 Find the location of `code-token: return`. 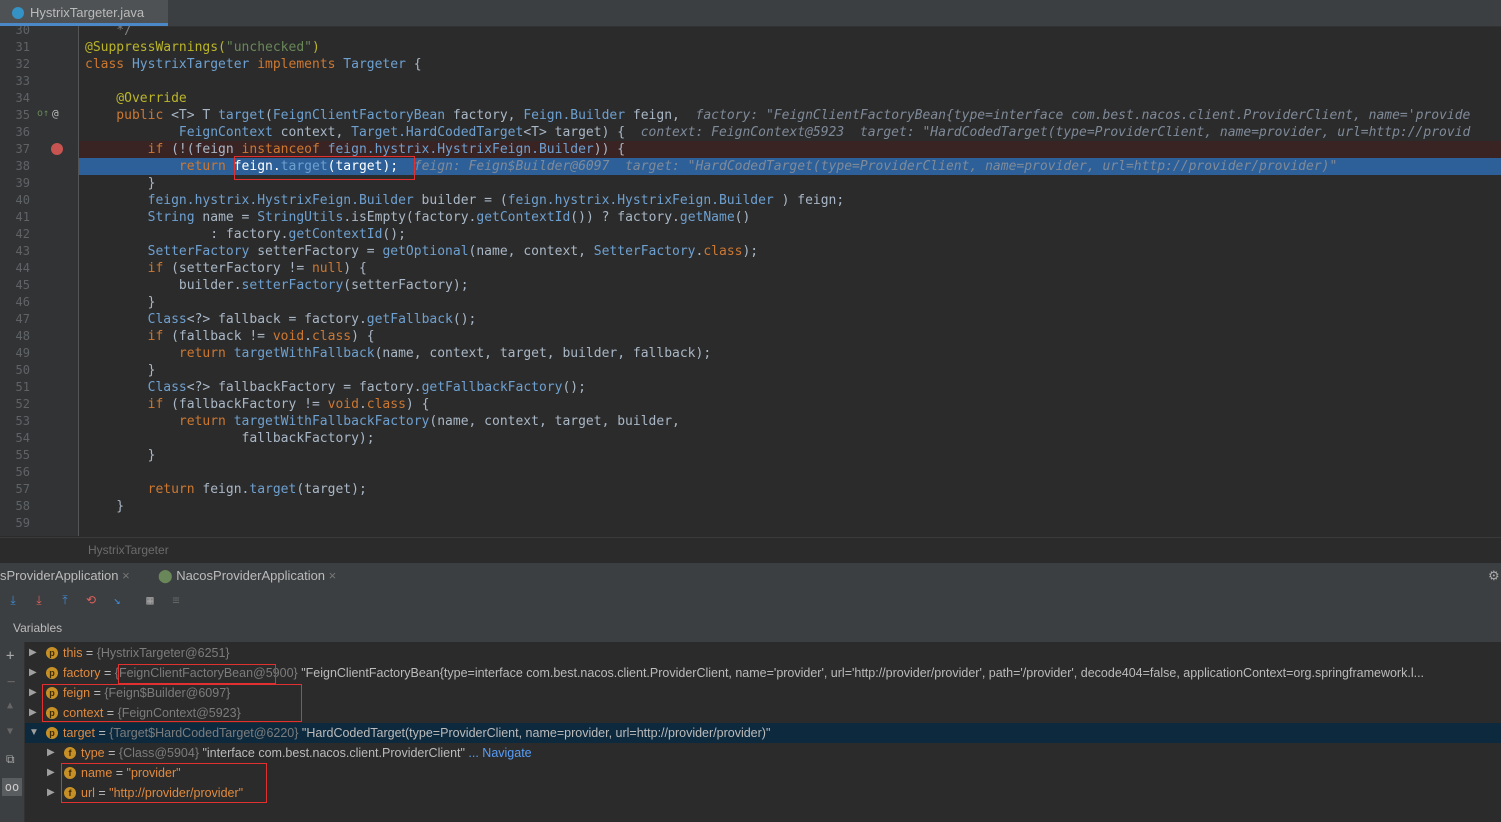

code-token: return is located at coordinates (159, 421).